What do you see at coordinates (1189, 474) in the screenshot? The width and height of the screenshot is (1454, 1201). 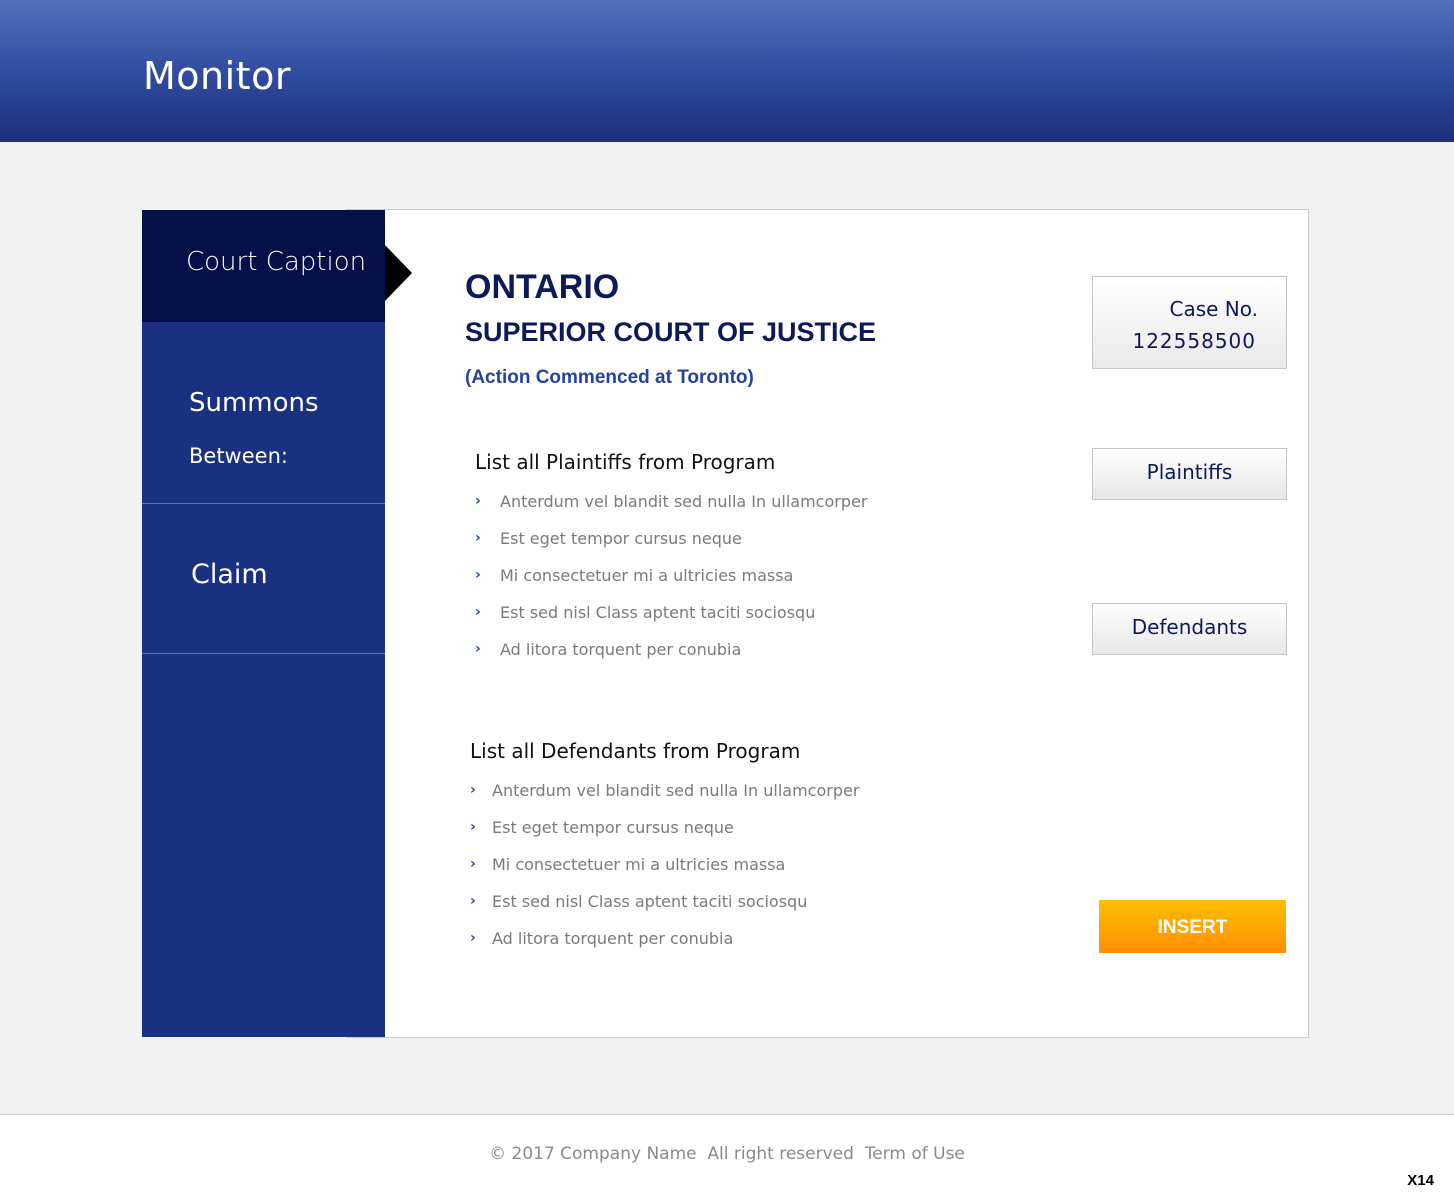 I see `plaintiffs-button: Plaintiffs` at bounding box center [1189, 474].